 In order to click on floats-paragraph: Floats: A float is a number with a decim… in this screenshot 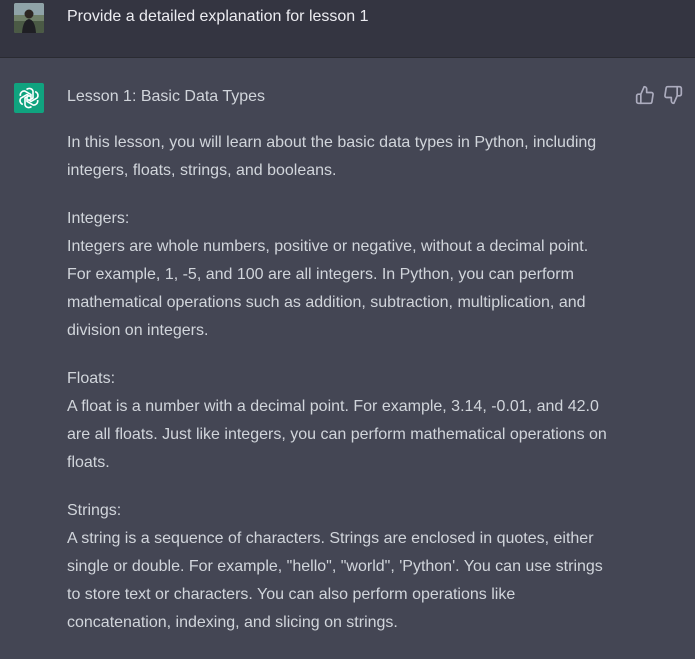, I will do `click(337, 420)`.